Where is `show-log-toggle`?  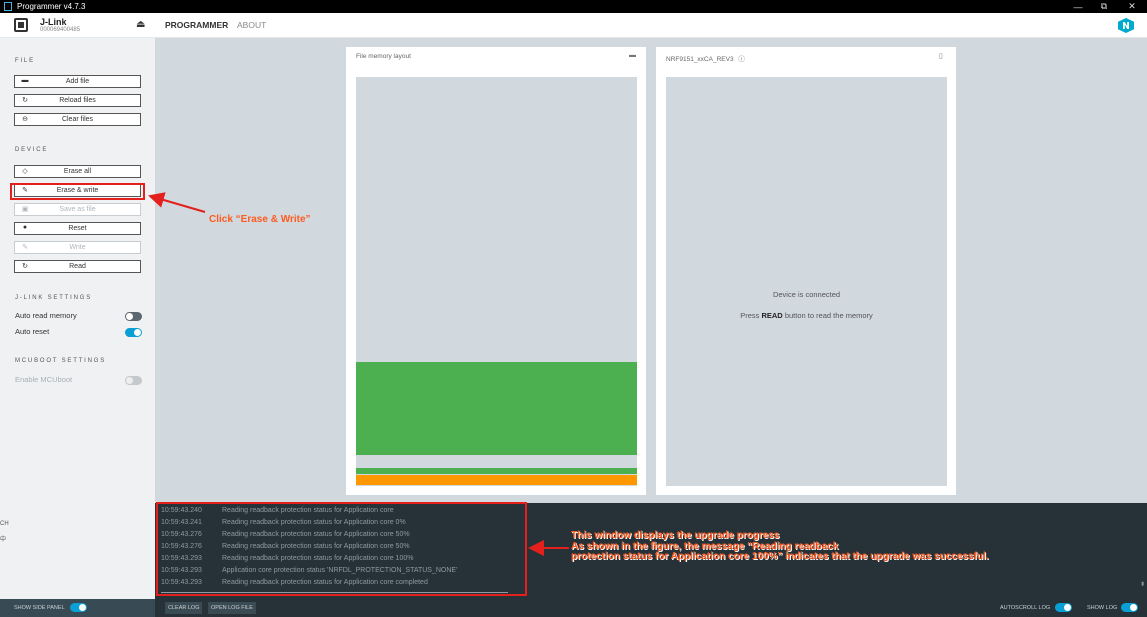
show-log-toggle is located at coordinates (1129, 607).